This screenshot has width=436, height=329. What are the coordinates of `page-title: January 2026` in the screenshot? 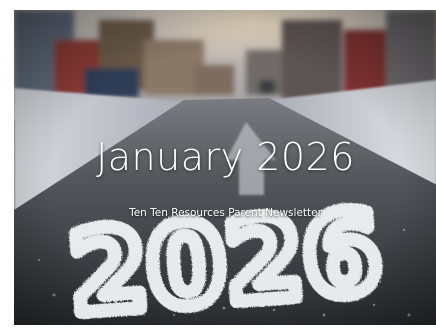 It's located at (225, 157).